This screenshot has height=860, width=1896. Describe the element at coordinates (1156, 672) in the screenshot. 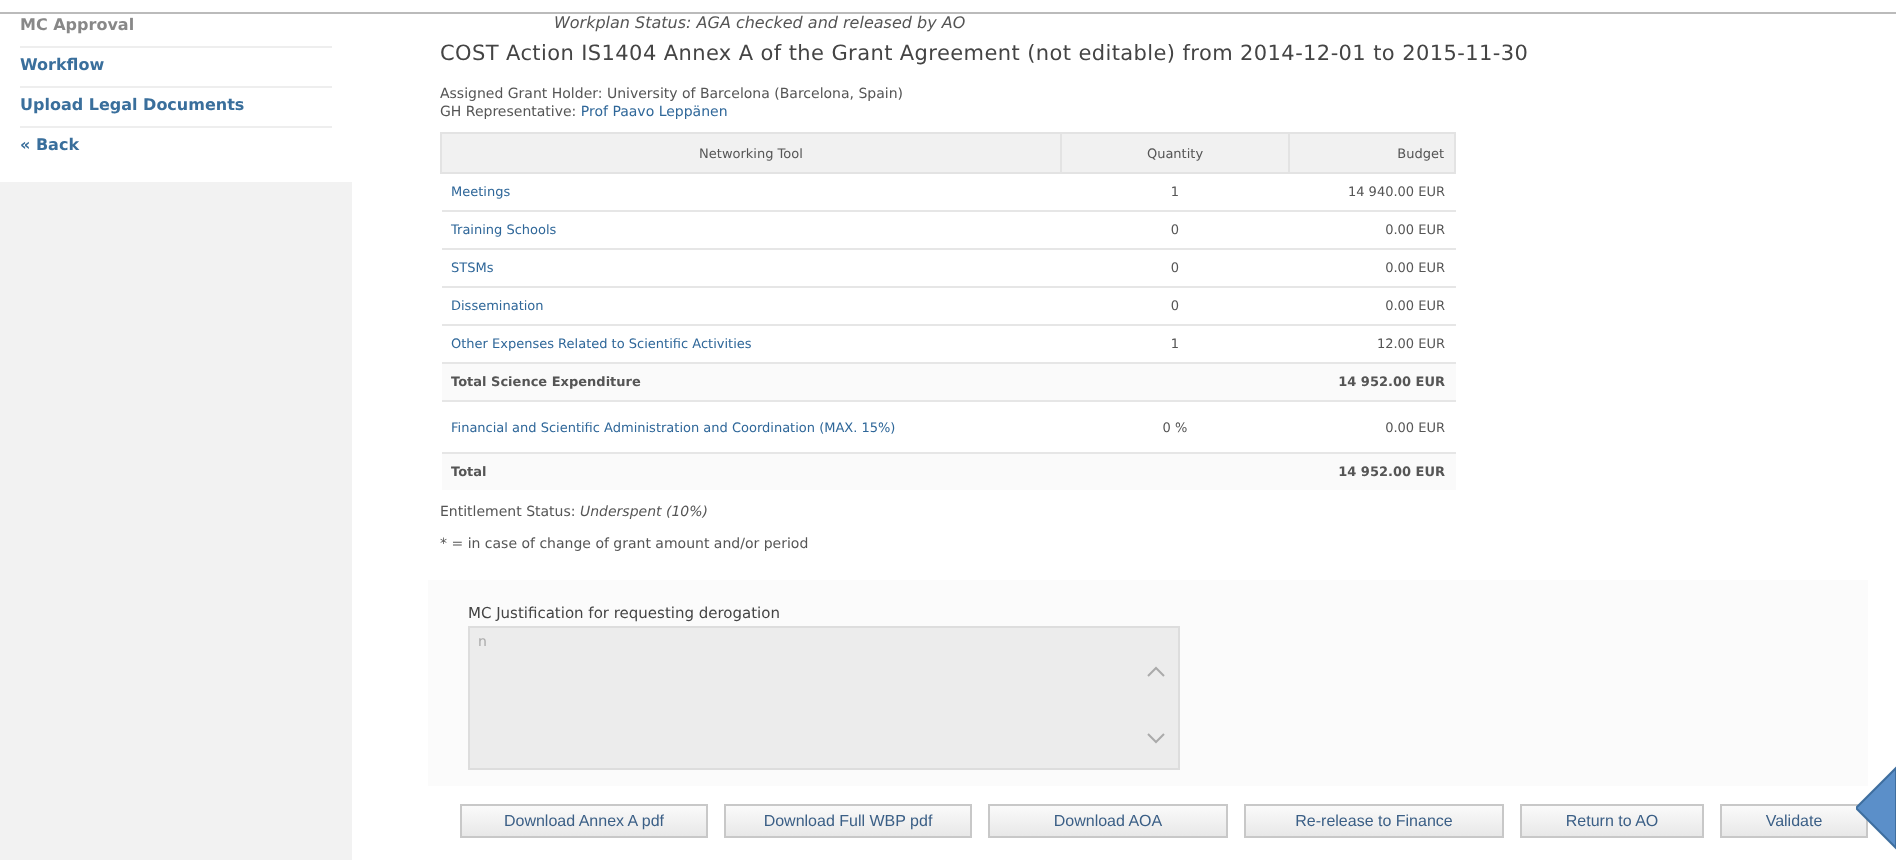

I see `scroll-up-icon` at that location.